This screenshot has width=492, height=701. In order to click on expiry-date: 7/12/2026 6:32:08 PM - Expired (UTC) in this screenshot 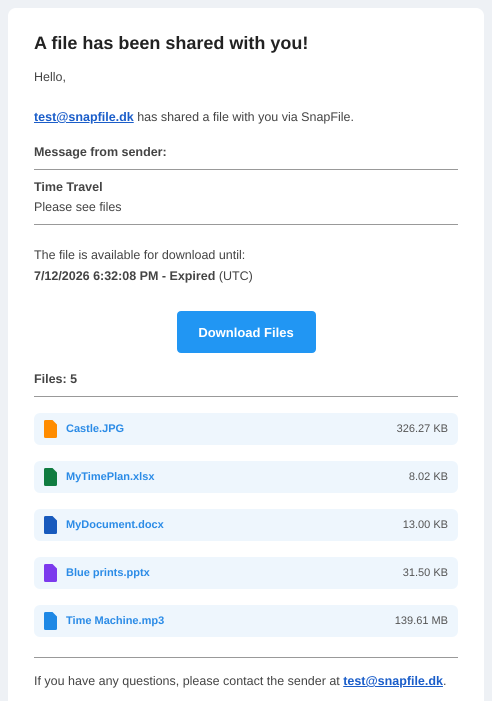, I will do `click(144, 276)`.